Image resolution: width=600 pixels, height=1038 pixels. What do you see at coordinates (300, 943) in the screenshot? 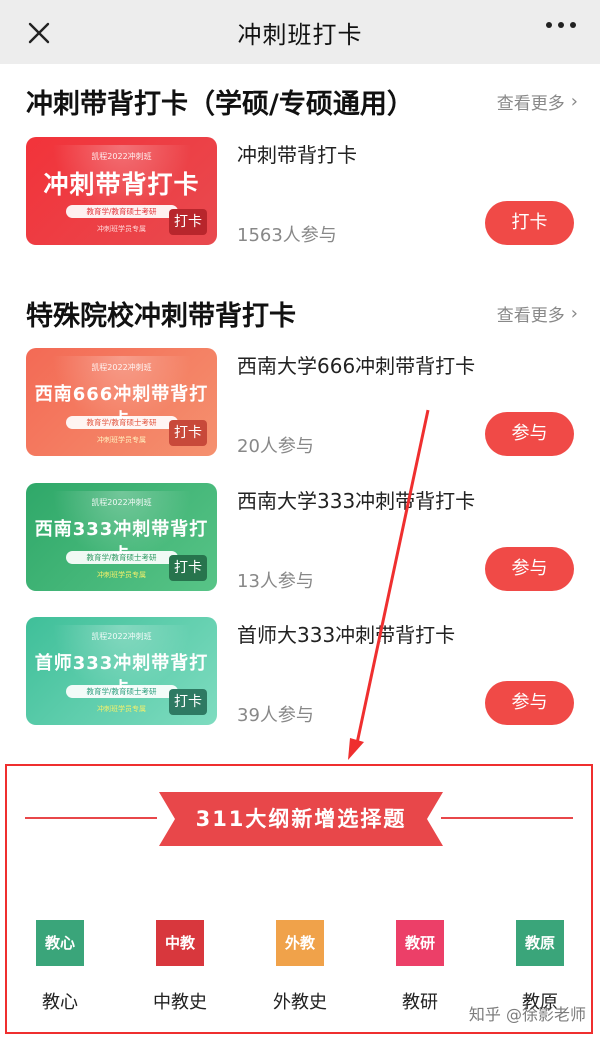
I see `category-badge: 外教` at bounding box center [300, 943].